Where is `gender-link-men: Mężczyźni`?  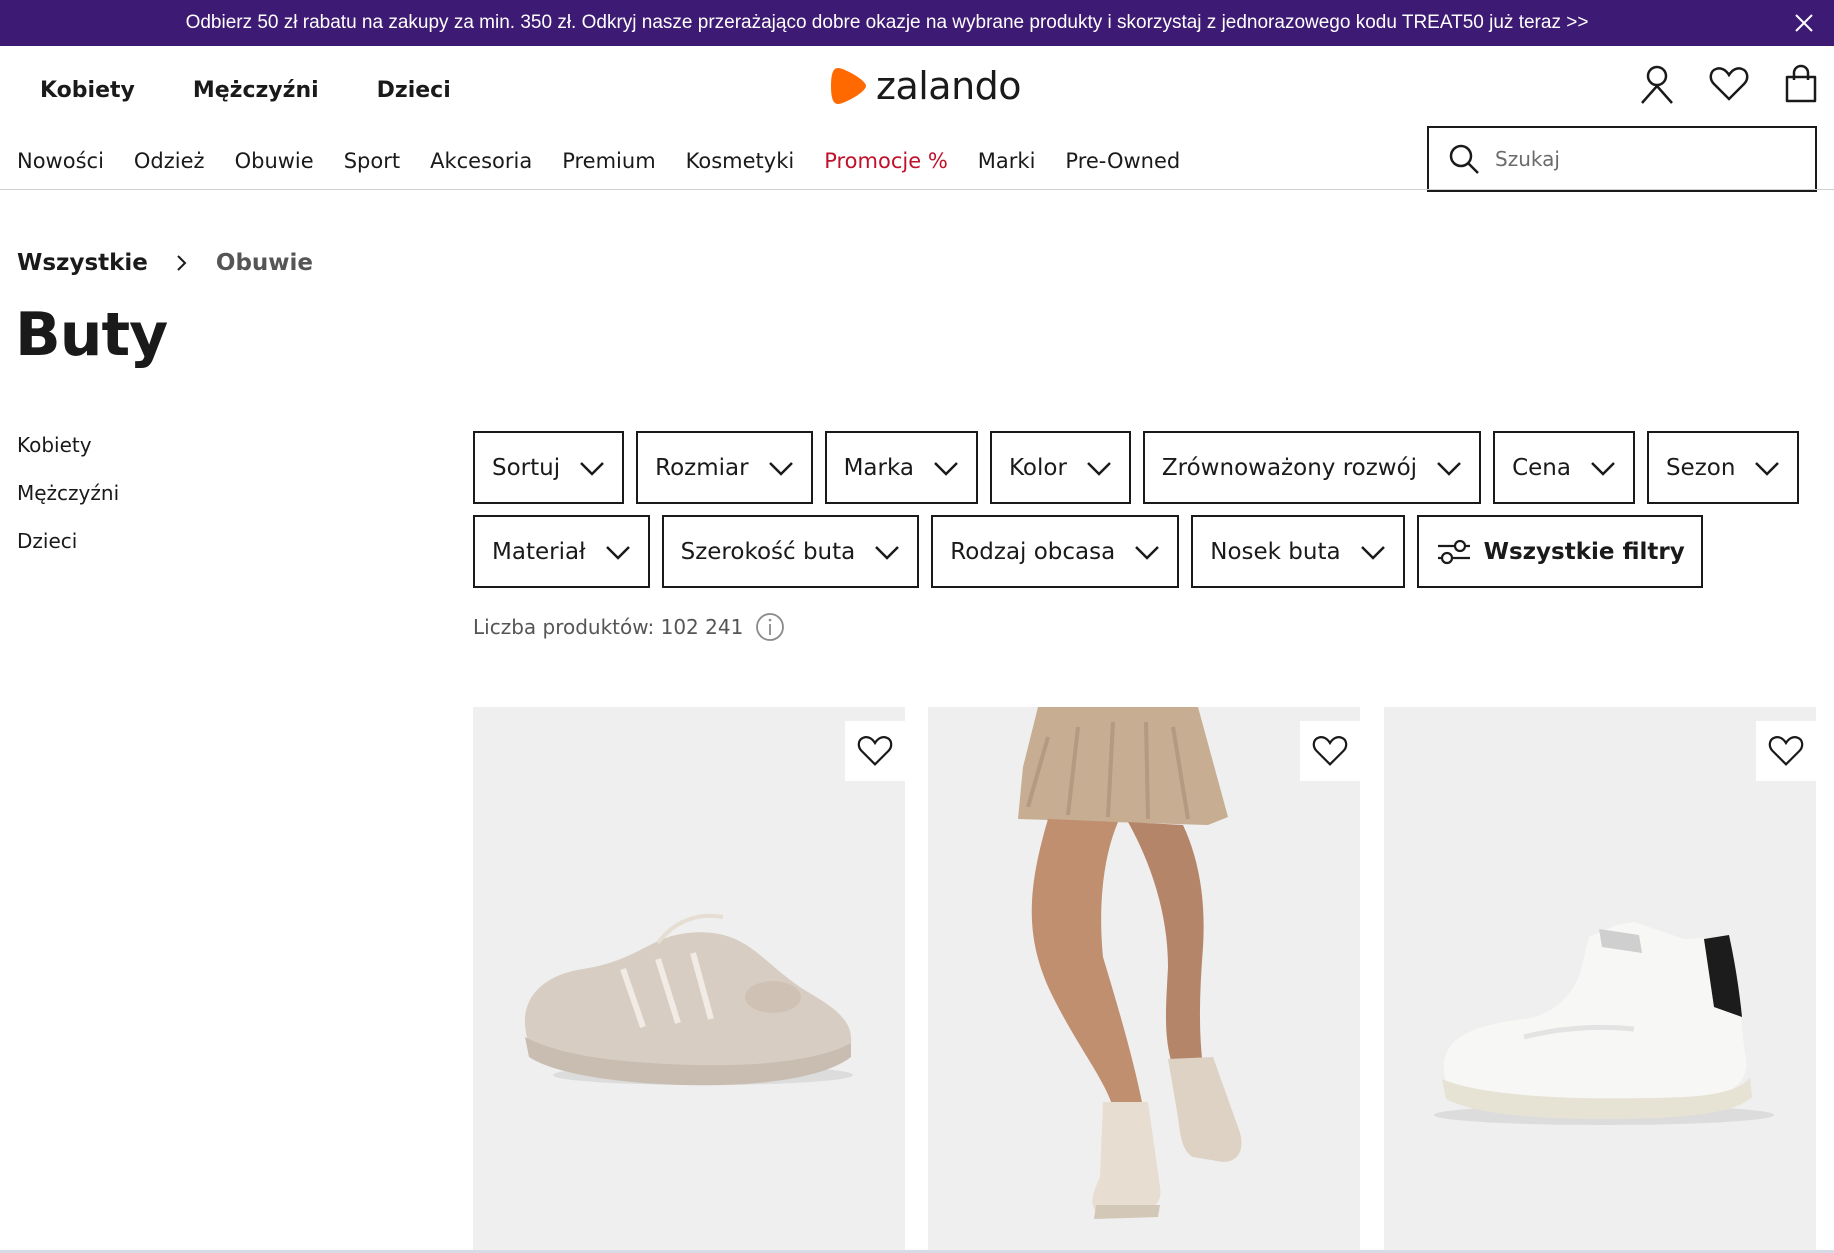
gender-link-men: Mężczyźni is located at coordinates (256, 90).